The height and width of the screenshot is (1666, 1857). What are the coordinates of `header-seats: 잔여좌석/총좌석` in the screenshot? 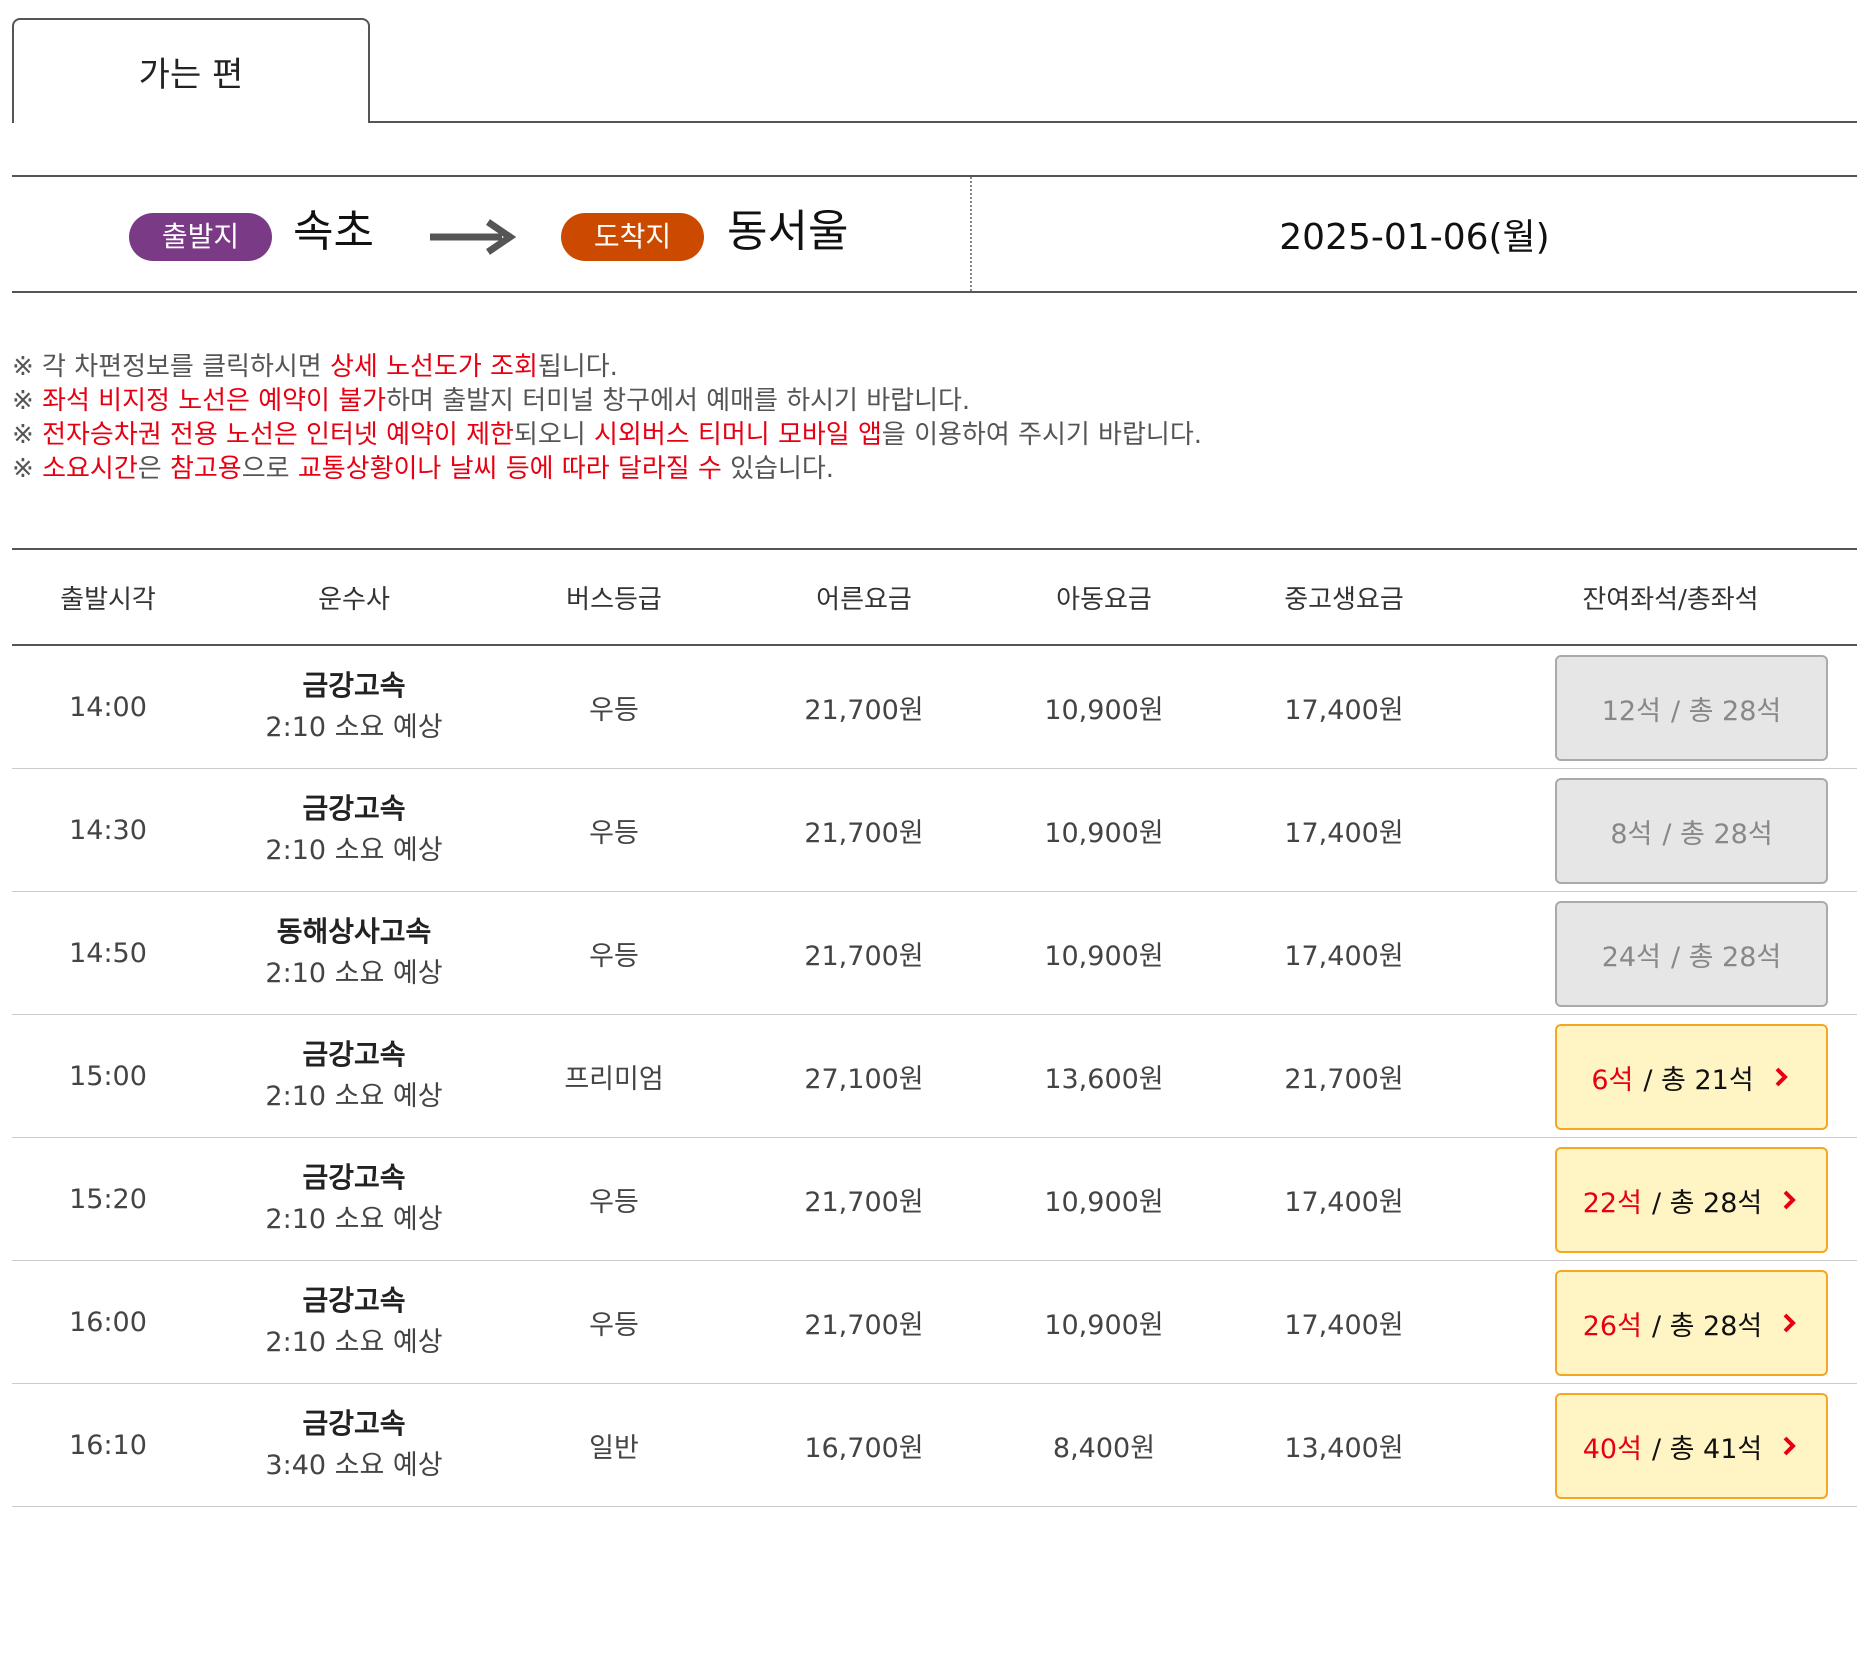 It's located at (1670, 599).